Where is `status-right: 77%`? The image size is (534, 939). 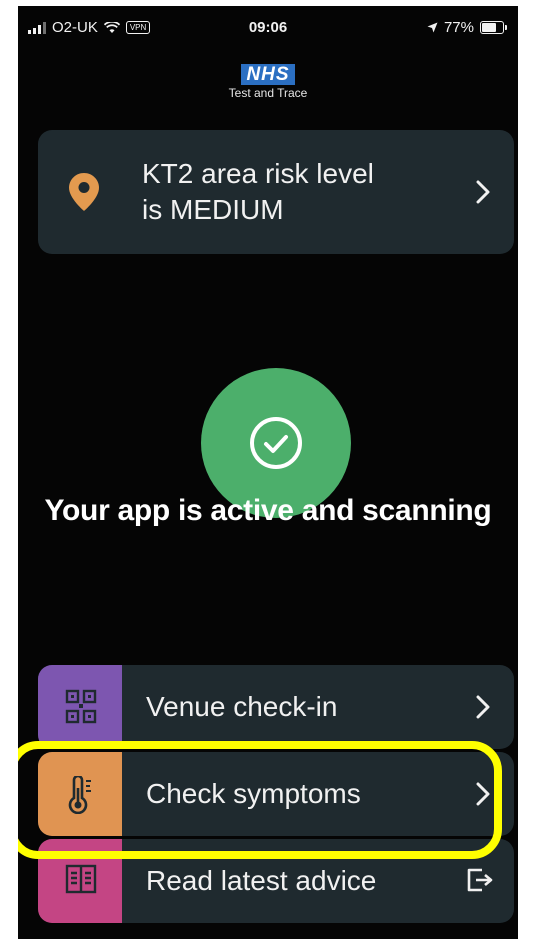 status-right: 77% is located at coordinates (467, 27).